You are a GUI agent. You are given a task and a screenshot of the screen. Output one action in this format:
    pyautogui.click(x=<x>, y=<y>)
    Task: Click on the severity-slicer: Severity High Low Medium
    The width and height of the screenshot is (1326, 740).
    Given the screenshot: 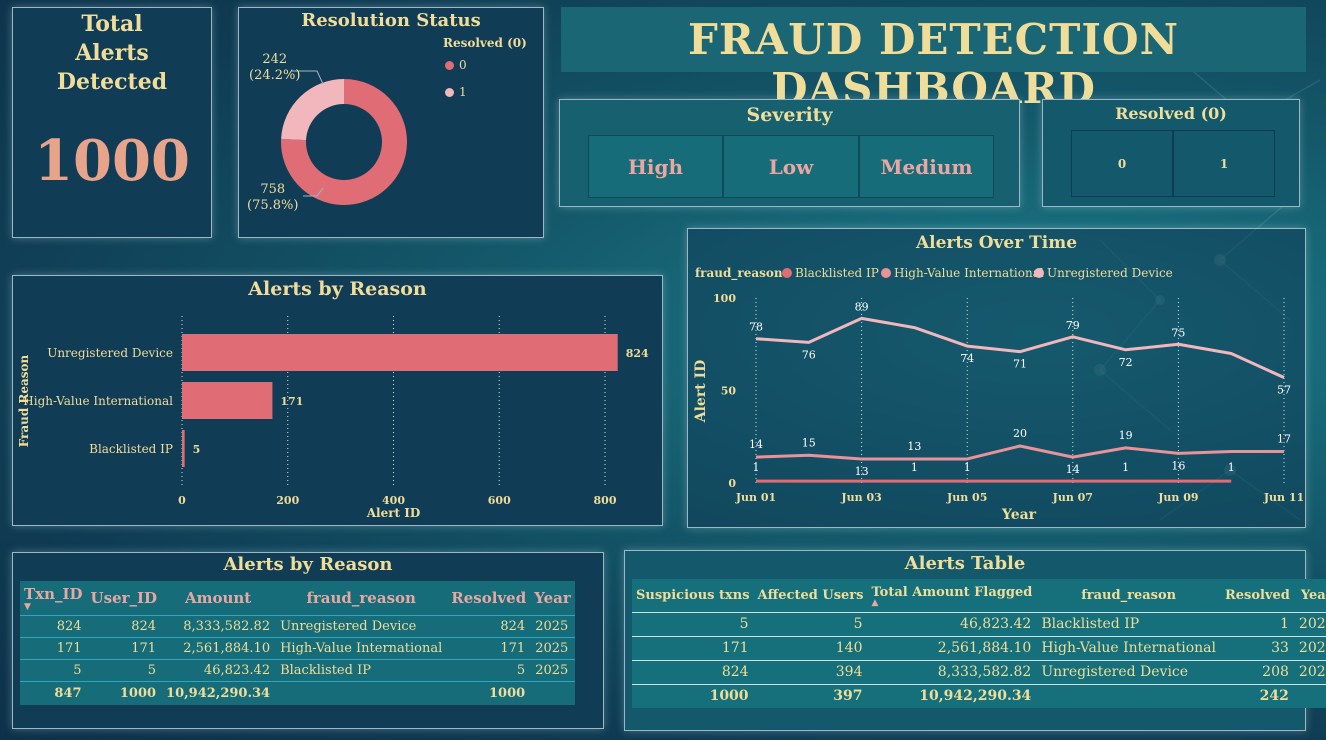 What is the action you would take?
    pyautogui.click(x=789, y=153)
    